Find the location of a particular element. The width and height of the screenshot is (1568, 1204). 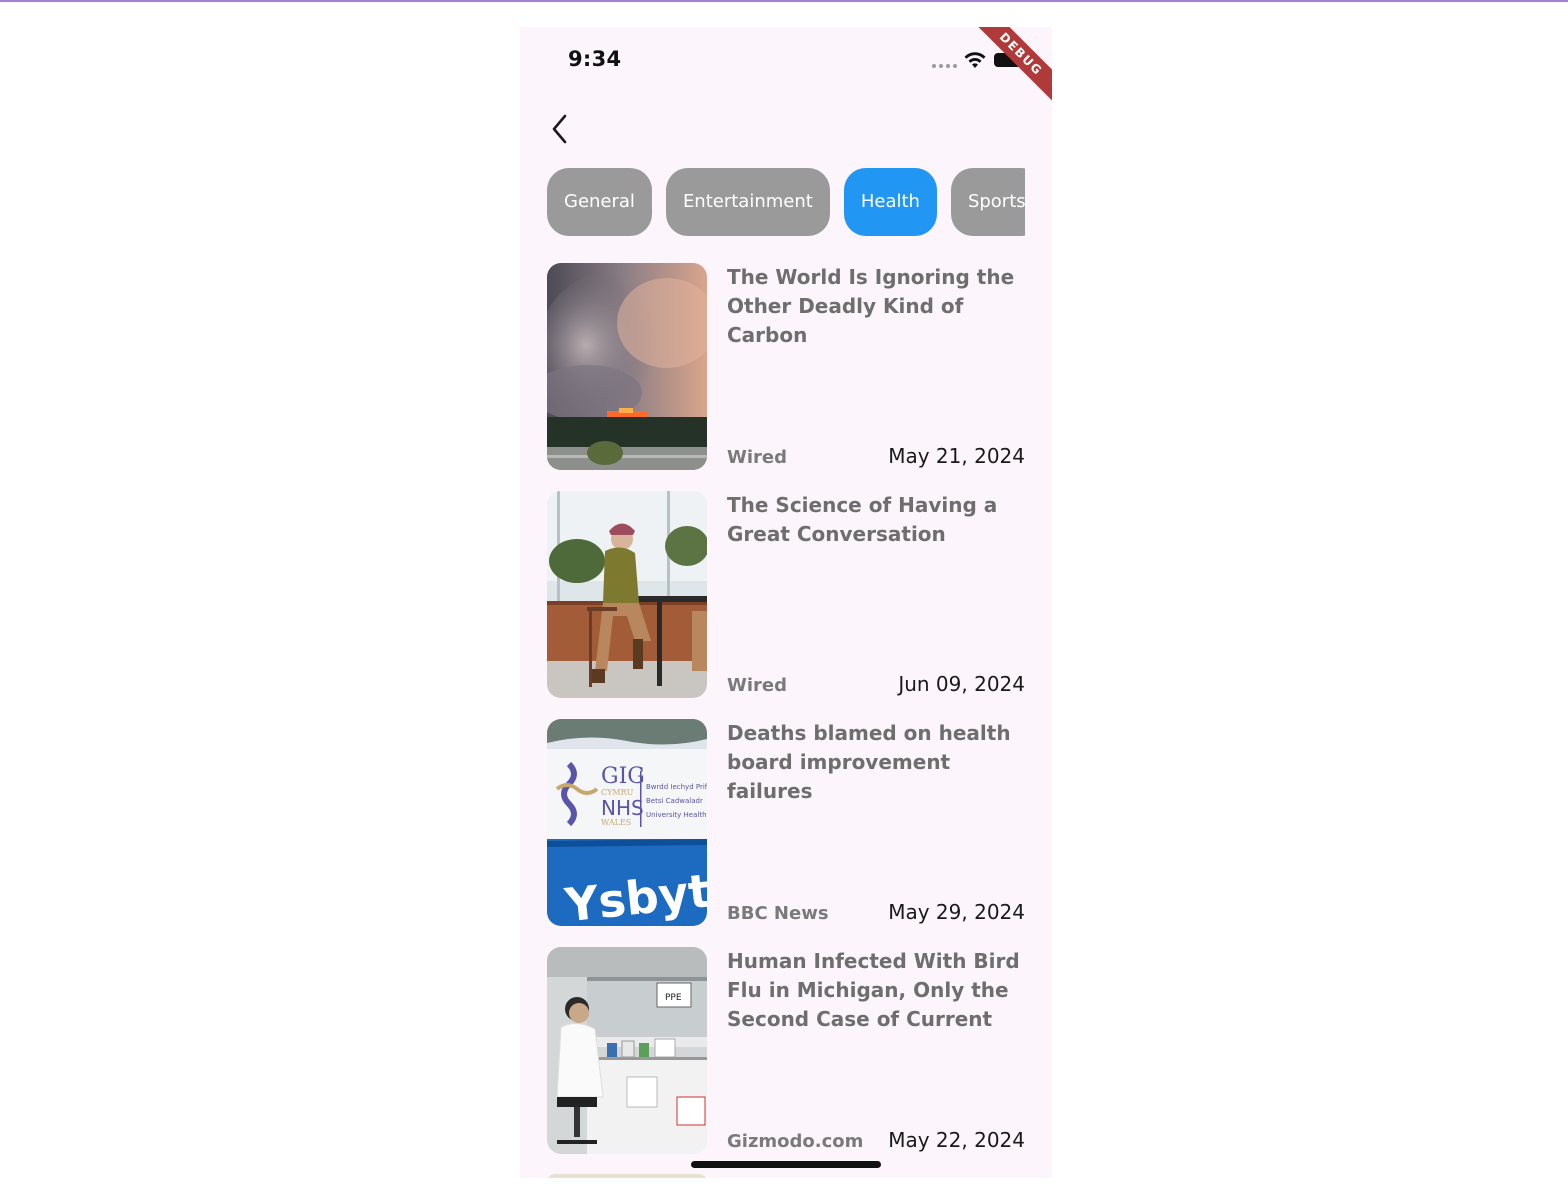

article-date: Jun 09, 2024 is located at coordinates (961, 684).